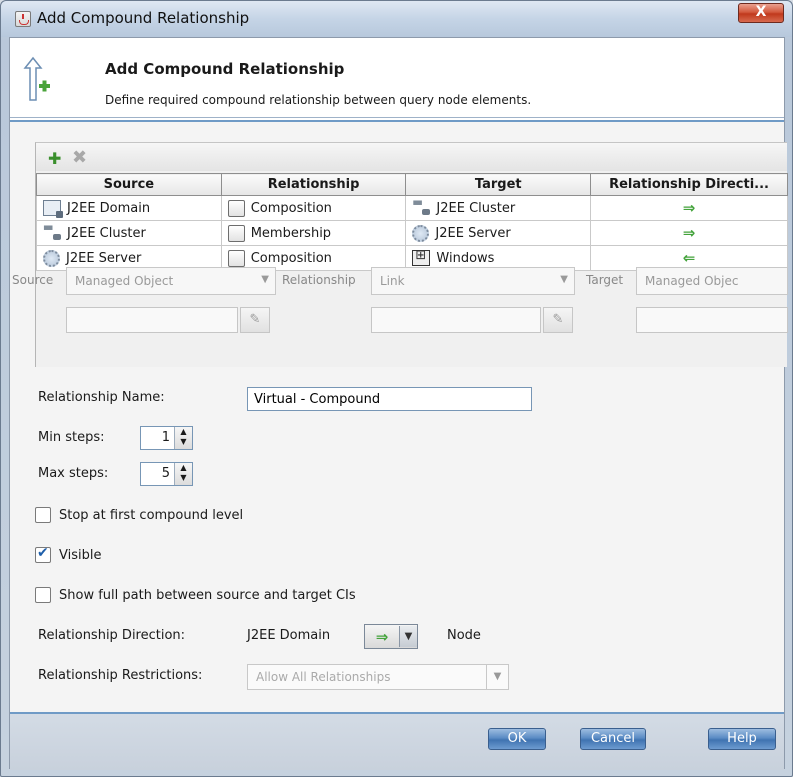  Describe the element at coordinates (558, 320) in the screenshot. I see `edit-relationship-pencil-icon: ✎` at that location.